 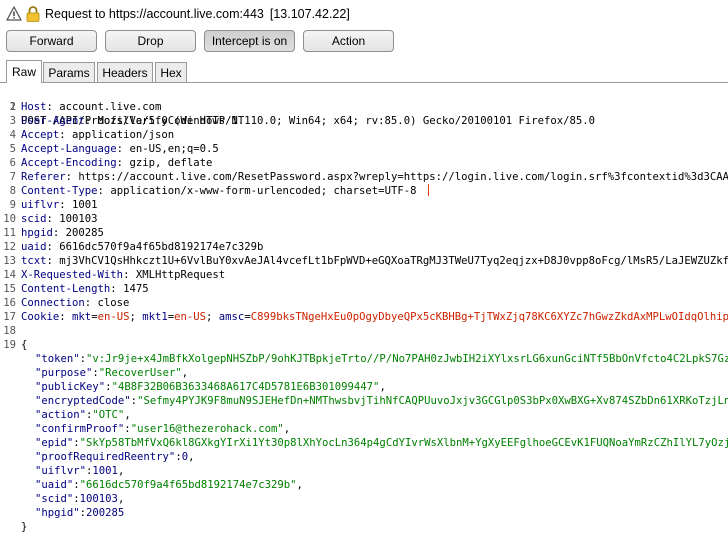 I want to click on line-number: 6, so click(x=12, y=163).